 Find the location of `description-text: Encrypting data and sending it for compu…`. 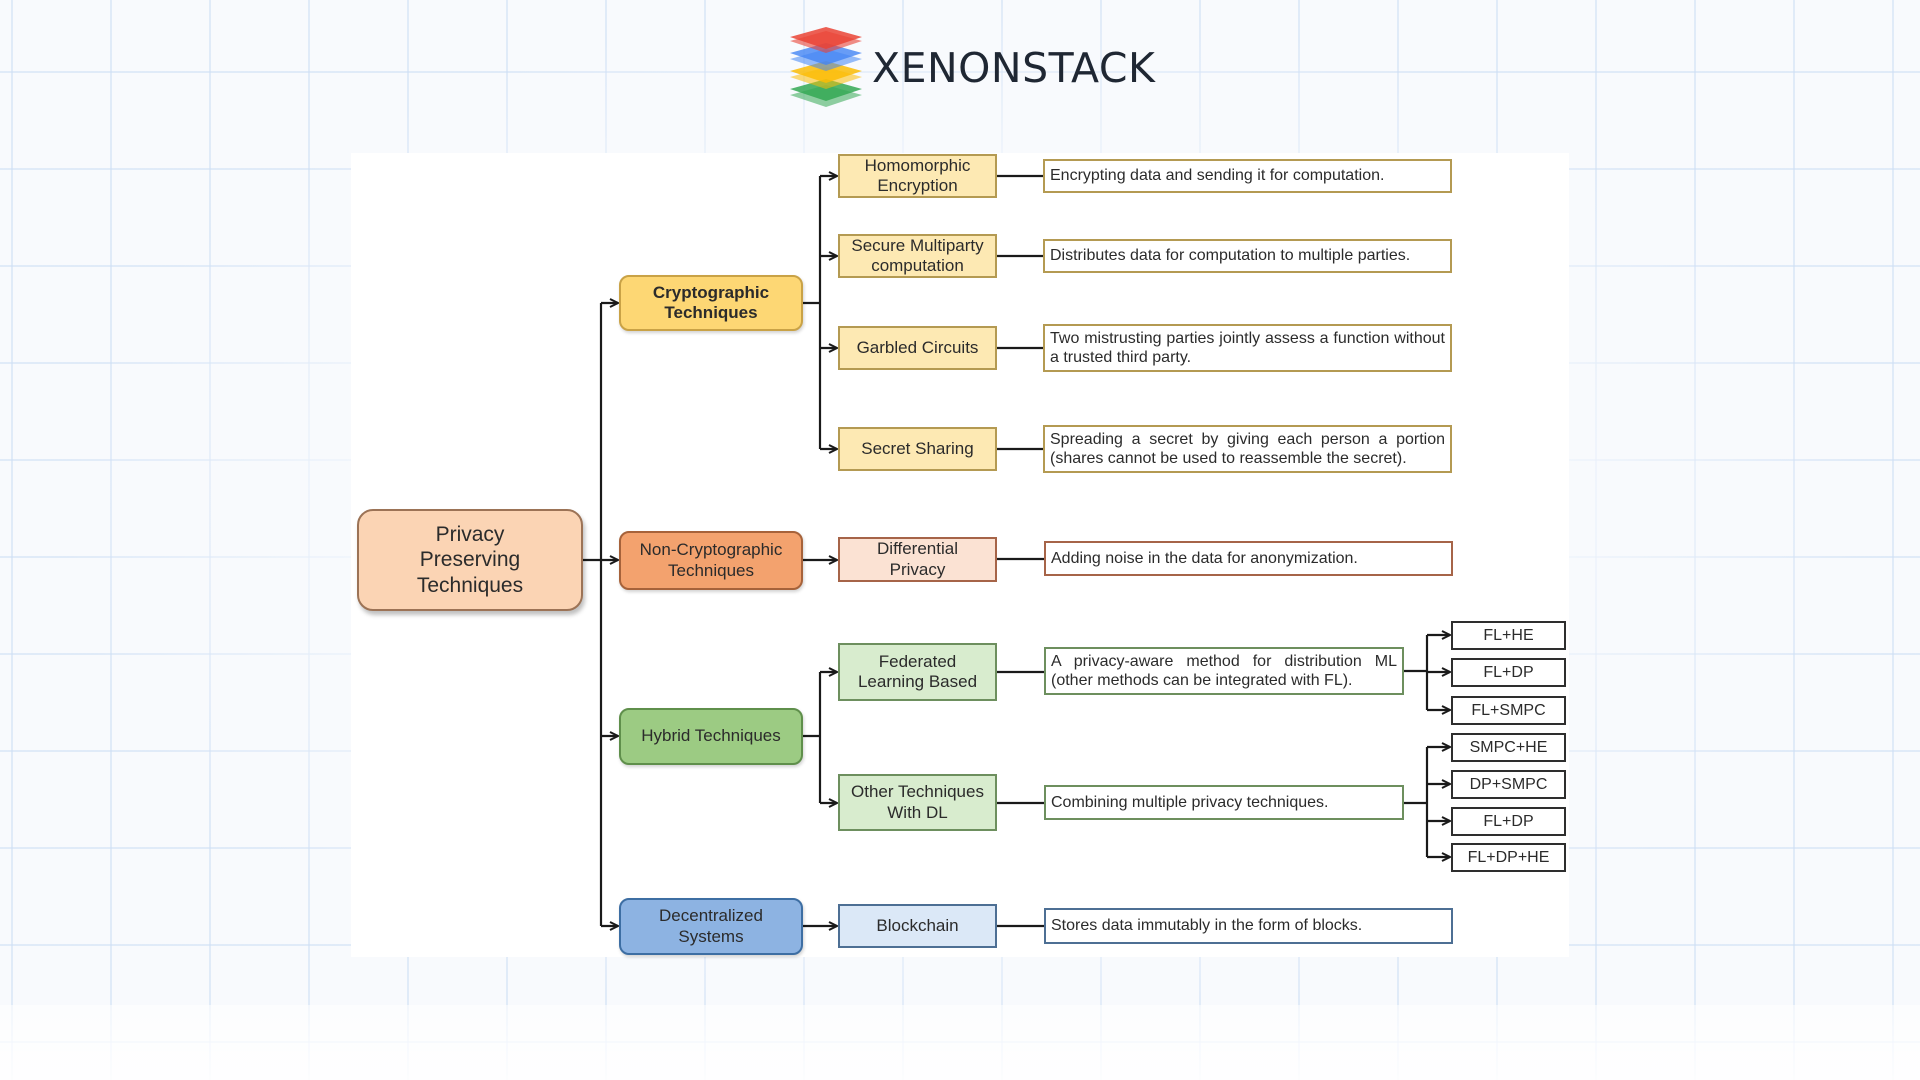

description-text: Encrypting data and sending it for compu… is located at coordinates (1217, 176).